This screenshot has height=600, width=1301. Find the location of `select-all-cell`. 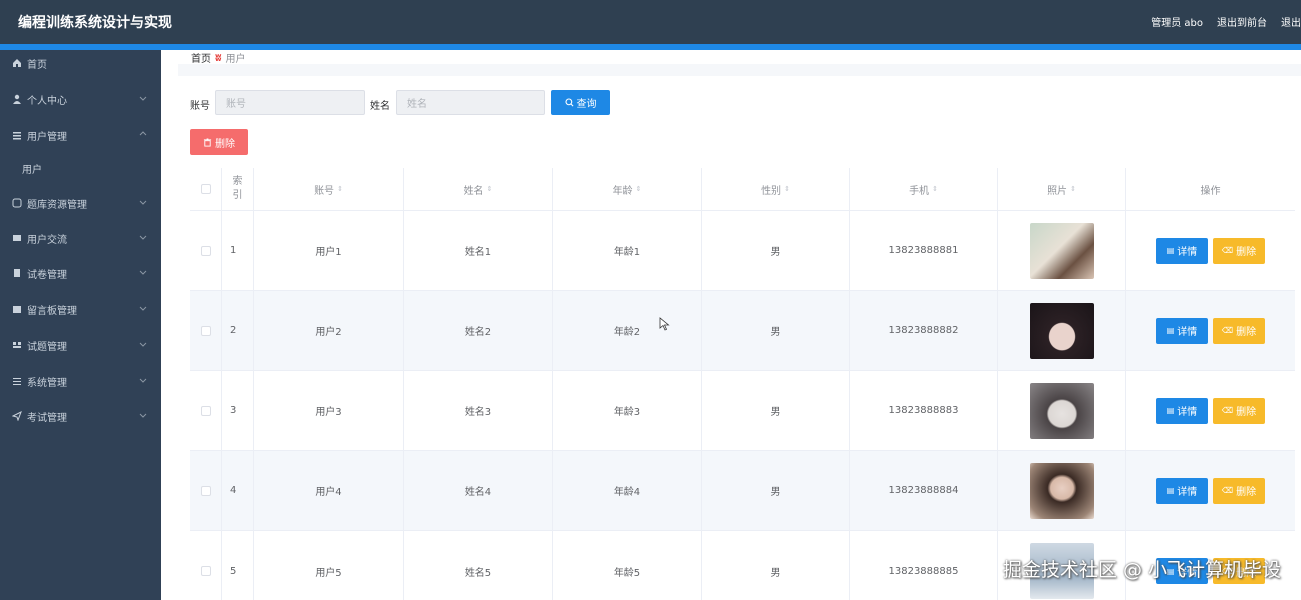

select-all-cell is located at coordinates (206, 189).